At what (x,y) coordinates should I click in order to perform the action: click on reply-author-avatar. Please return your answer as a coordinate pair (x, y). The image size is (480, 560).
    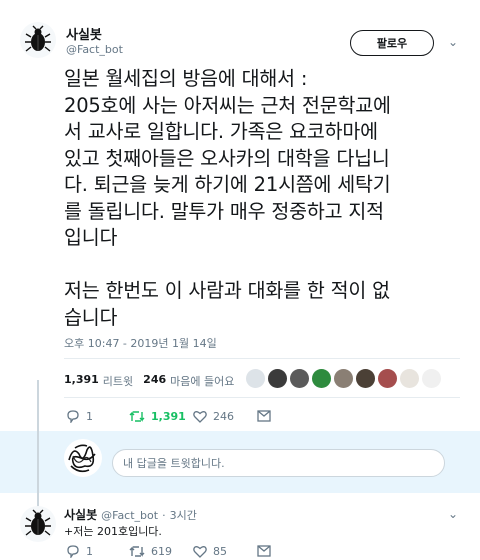
    Looking at the image, I should click on (38, 524).